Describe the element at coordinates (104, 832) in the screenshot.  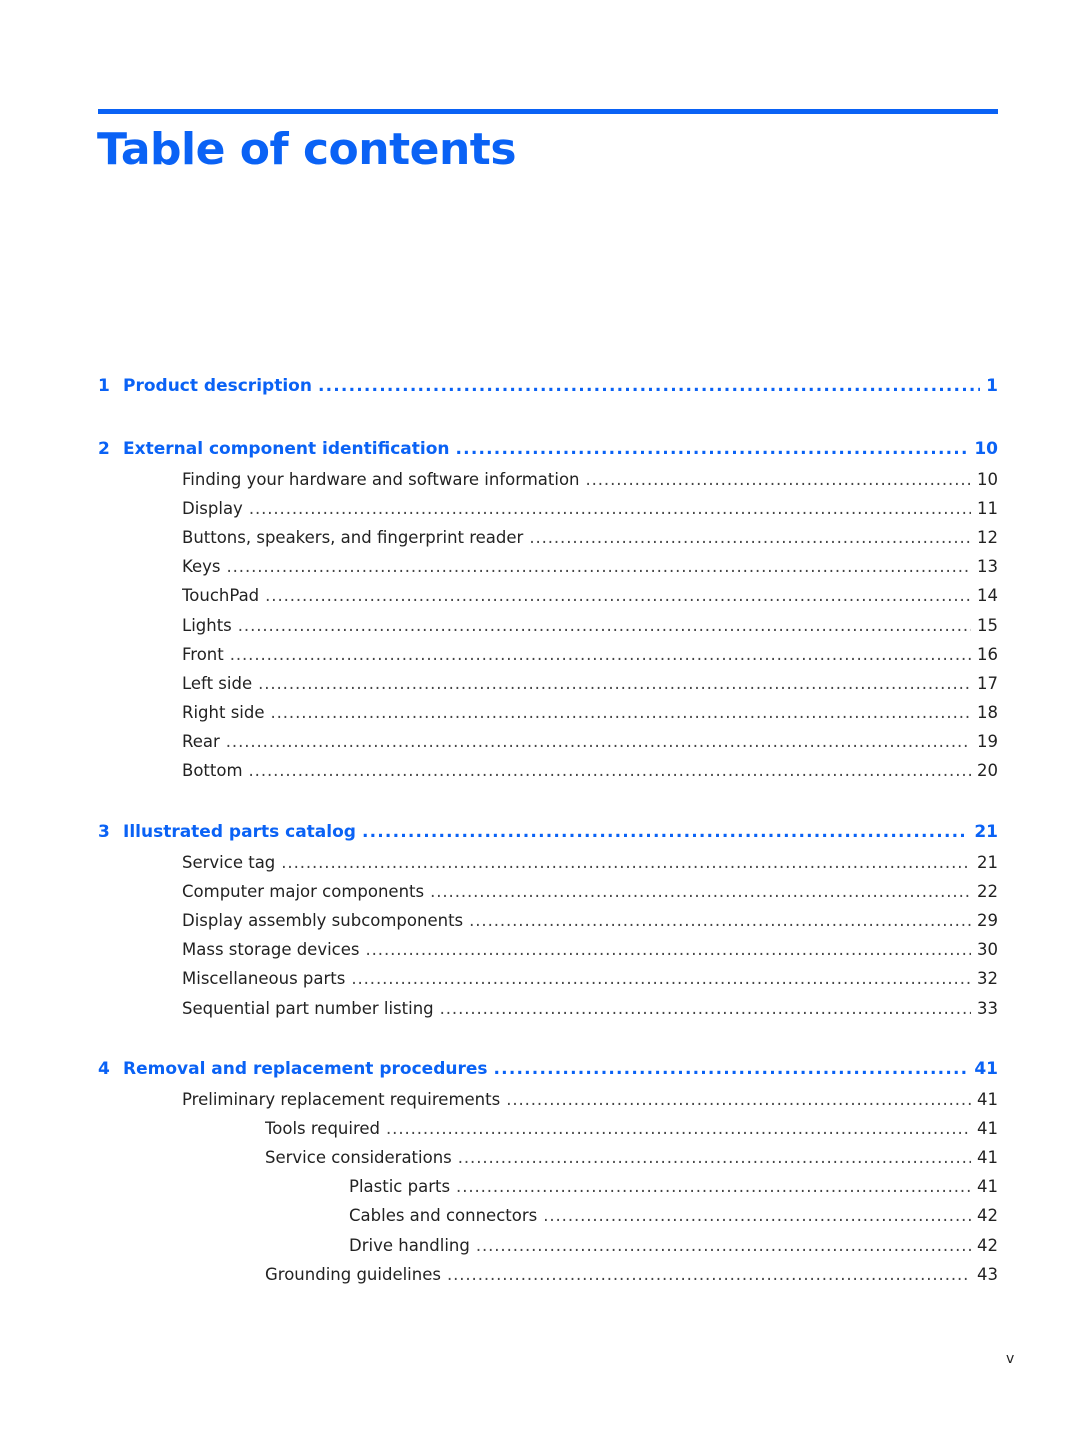
I see `chapter-number: 3` at that location.